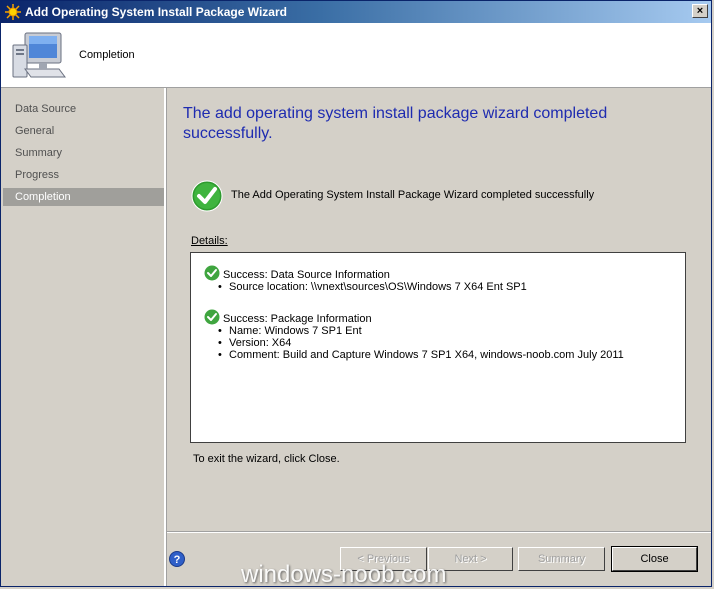 This screenshot has height=589, width=714. What do you see at coordinates (83, 197) in the screenshot?
I see `nav-item-completion: Completion` at bounding box center [83, 197].